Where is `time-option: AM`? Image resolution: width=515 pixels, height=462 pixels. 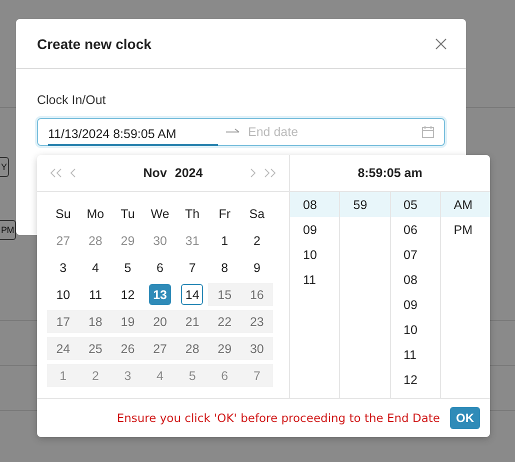
time-option: AM is located at coordinates (465, 204).